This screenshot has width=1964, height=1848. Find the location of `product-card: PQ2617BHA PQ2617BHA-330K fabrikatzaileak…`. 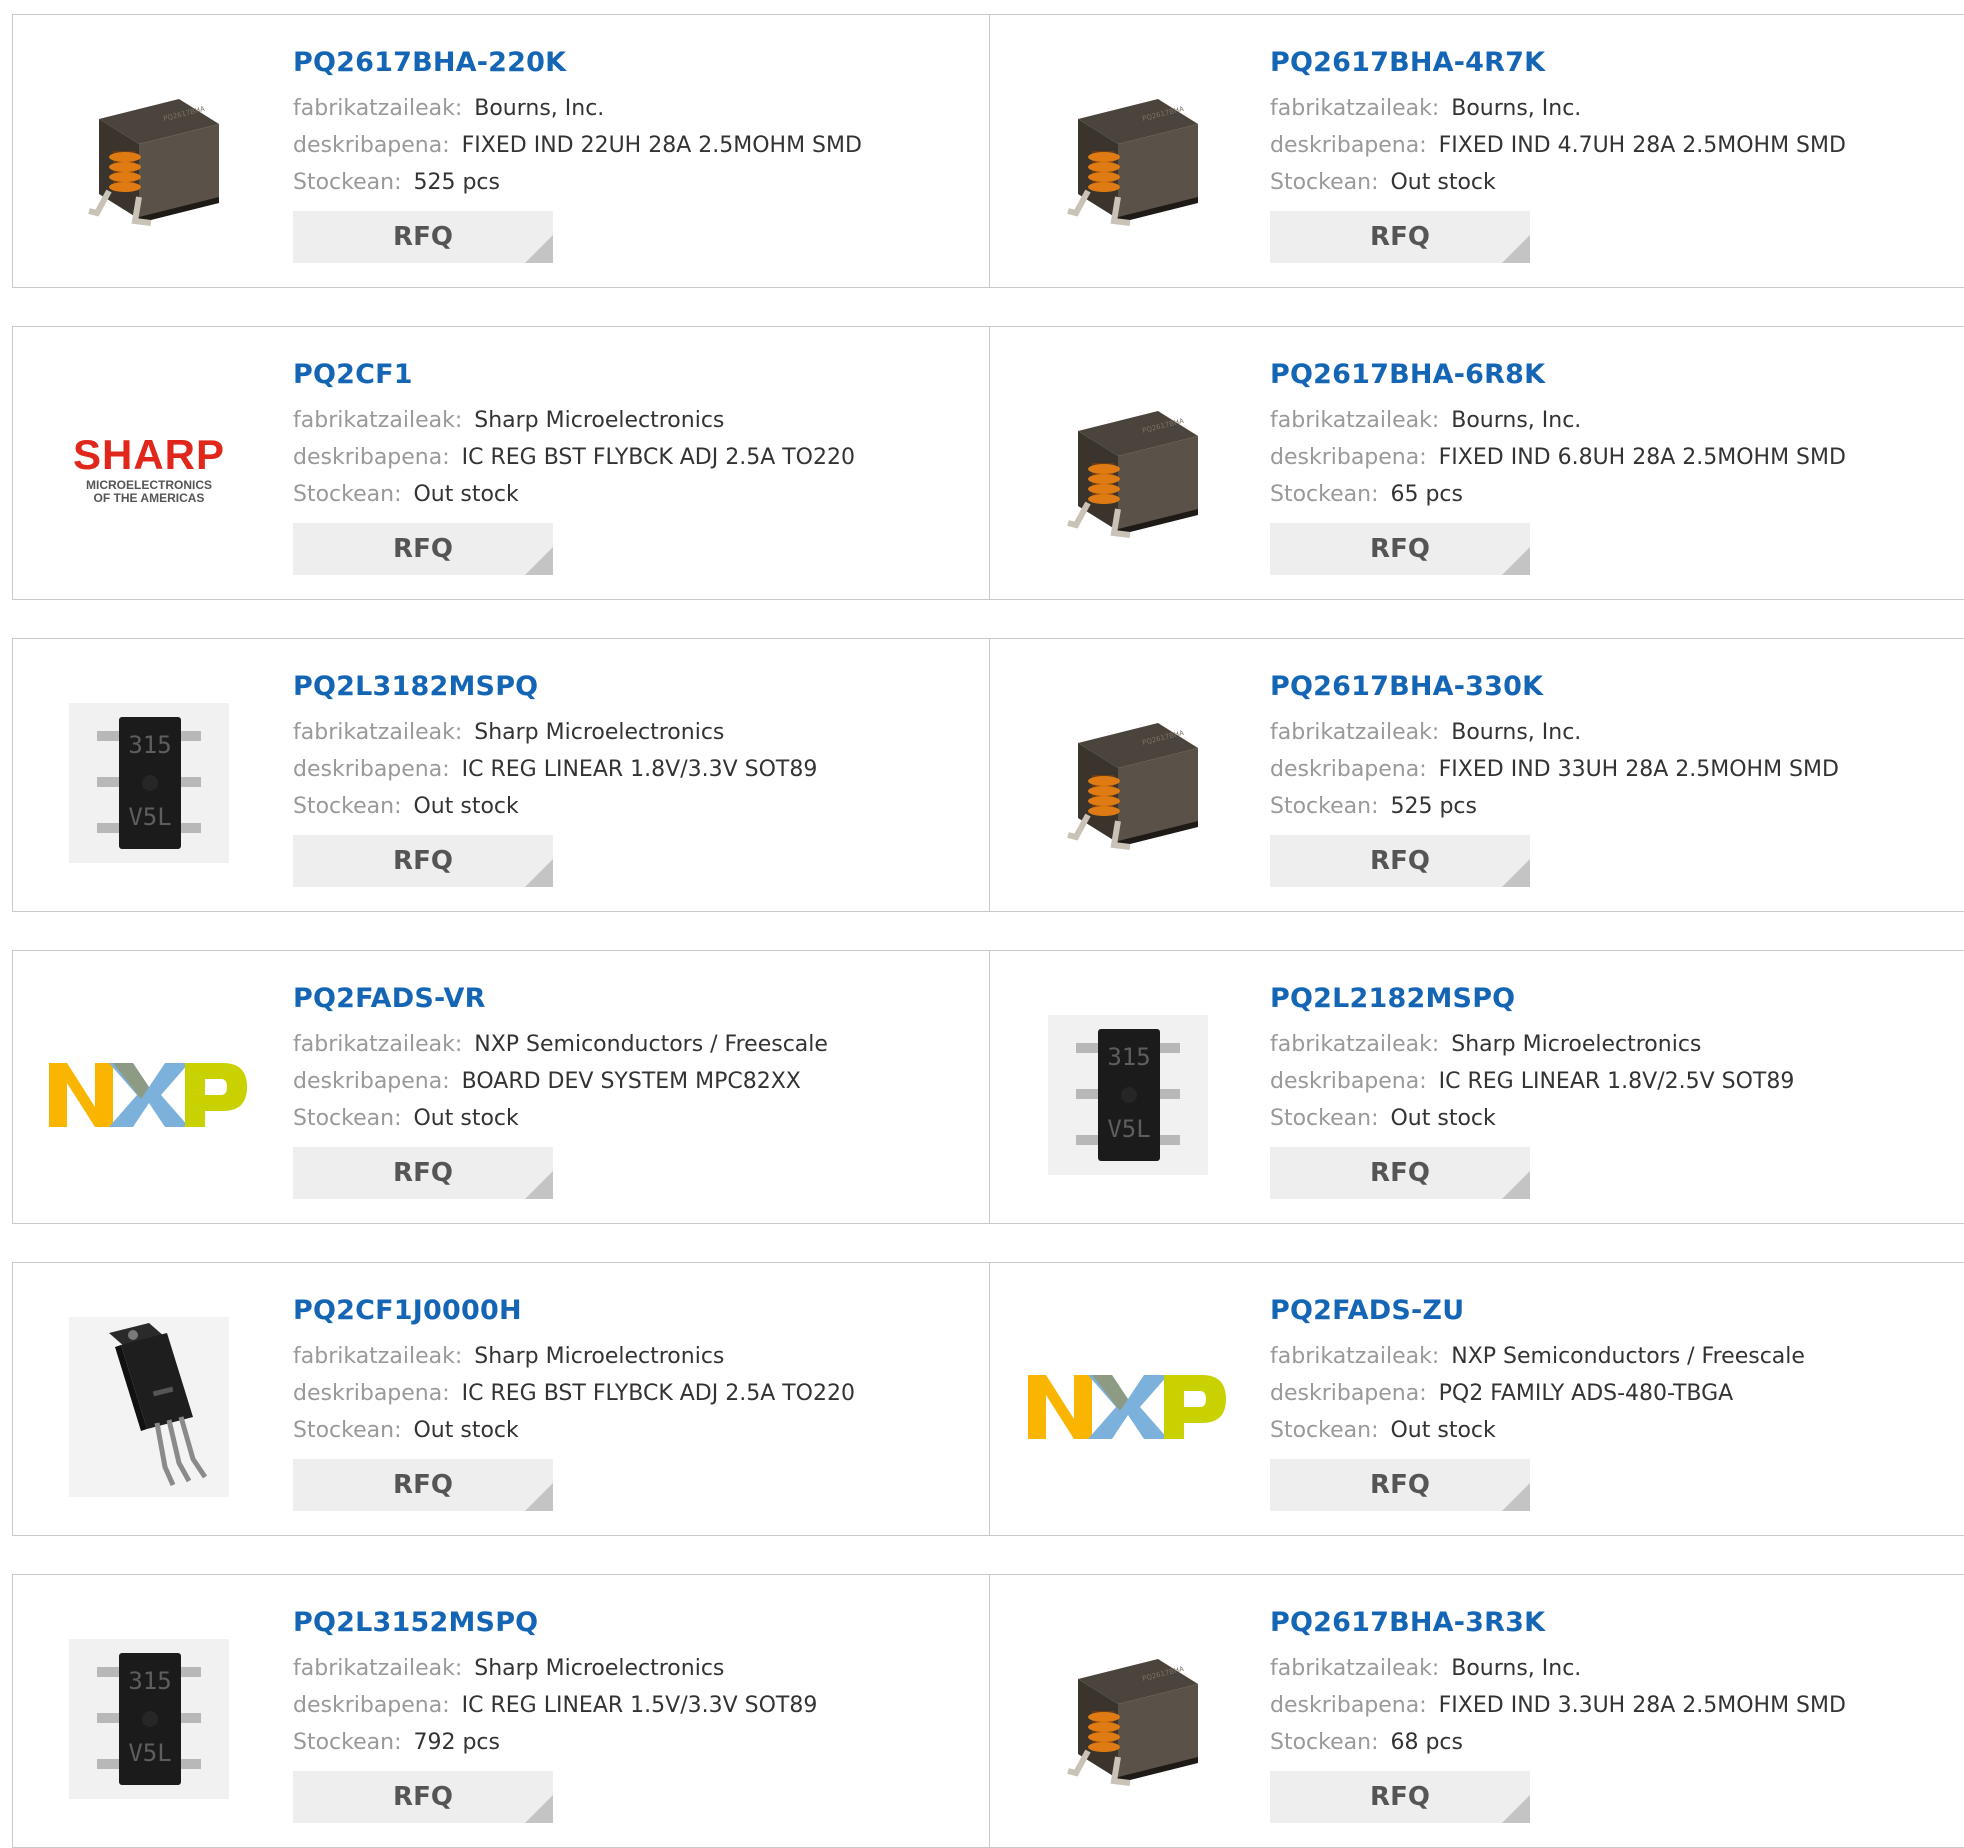

product-card: PQ2617BHA PQ2617BHA-330K fabrikatzaileak… is located at coordinates (1476, 775).